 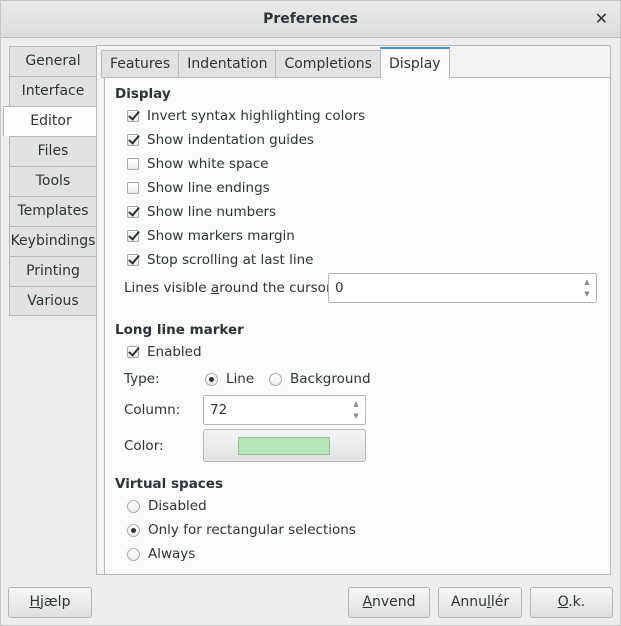 I want to click on option-invert-syntax: Invert syntax highlighting colors, so click(x=246, y=116).